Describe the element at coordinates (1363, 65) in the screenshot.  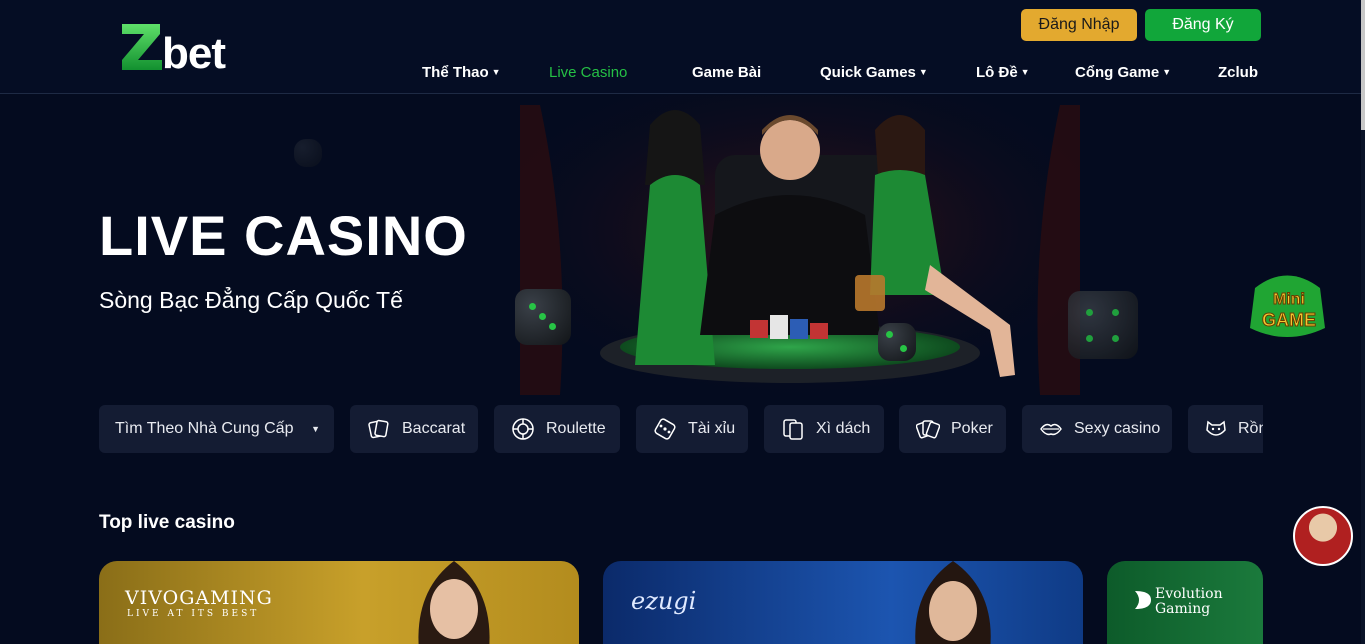
I see `scrollbar-thumb` at that location.